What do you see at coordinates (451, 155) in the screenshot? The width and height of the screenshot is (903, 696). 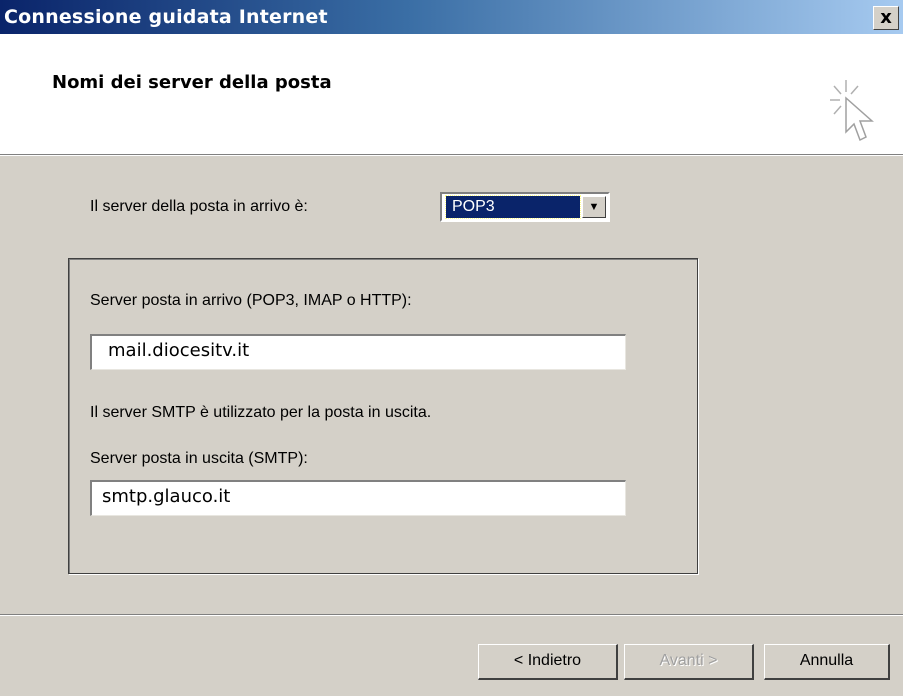 I see `header-divider` at bounding box center [451, 155].